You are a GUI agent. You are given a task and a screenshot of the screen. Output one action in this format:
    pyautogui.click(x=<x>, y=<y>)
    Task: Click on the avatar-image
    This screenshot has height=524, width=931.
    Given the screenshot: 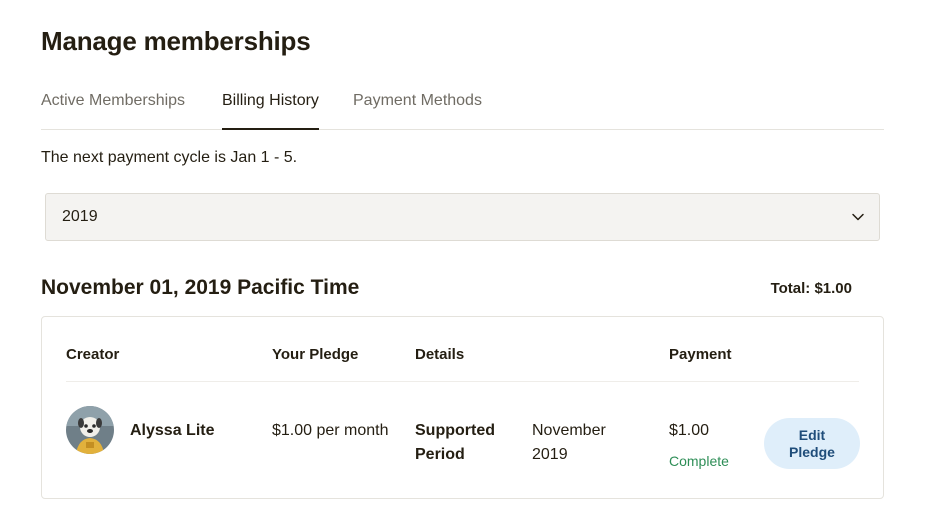 What is the action you would take?
    pyautogui.click(x=90, y=430)
    